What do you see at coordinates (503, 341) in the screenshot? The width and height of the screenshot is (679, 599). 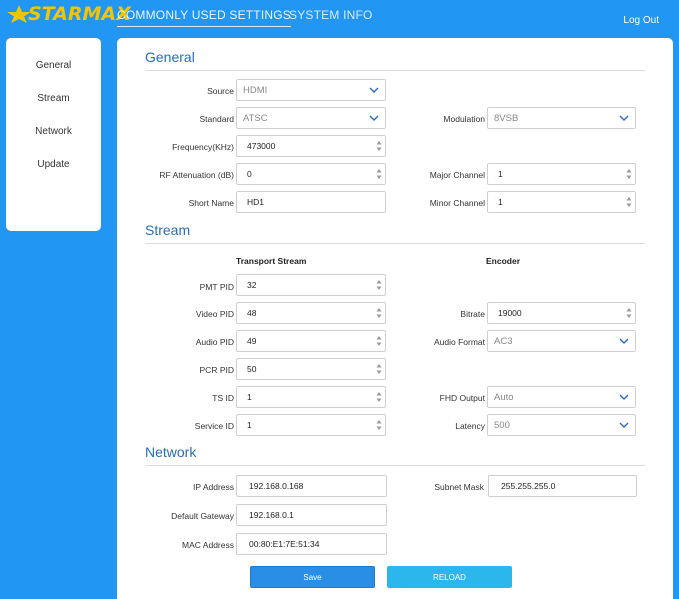 I see `audio-format-value: AC3` at bounding box center [503, 341].